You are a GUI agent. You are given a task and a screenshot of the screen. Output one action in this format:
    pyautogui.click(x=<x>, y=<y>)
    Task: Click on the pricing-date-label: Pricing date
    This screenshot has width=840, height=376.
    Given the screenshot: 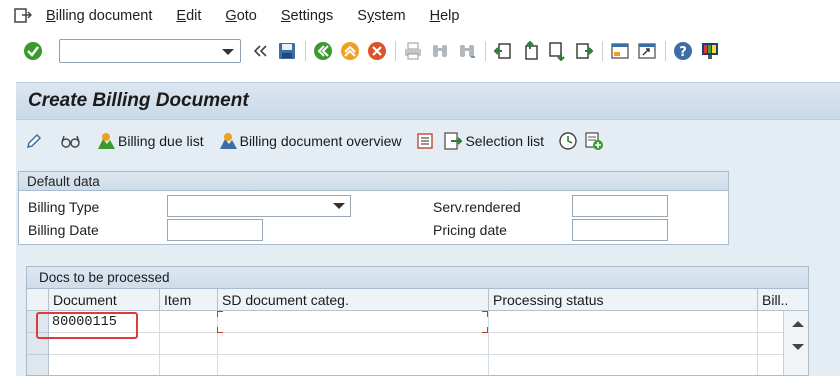 What is the action you would take?
    pyautogui.click(x=470, y=230)
    